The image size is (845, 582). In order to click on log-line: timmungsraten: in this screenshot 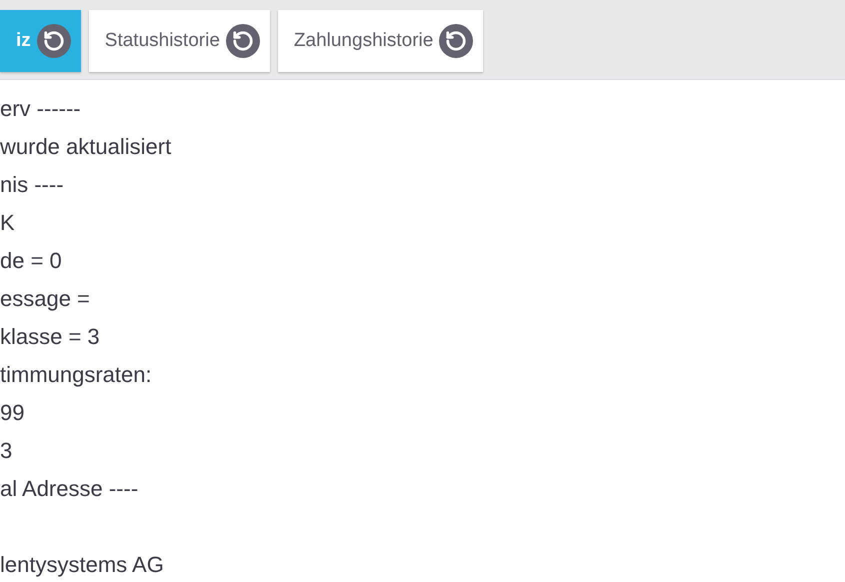, I will do `click(76, 374)`.